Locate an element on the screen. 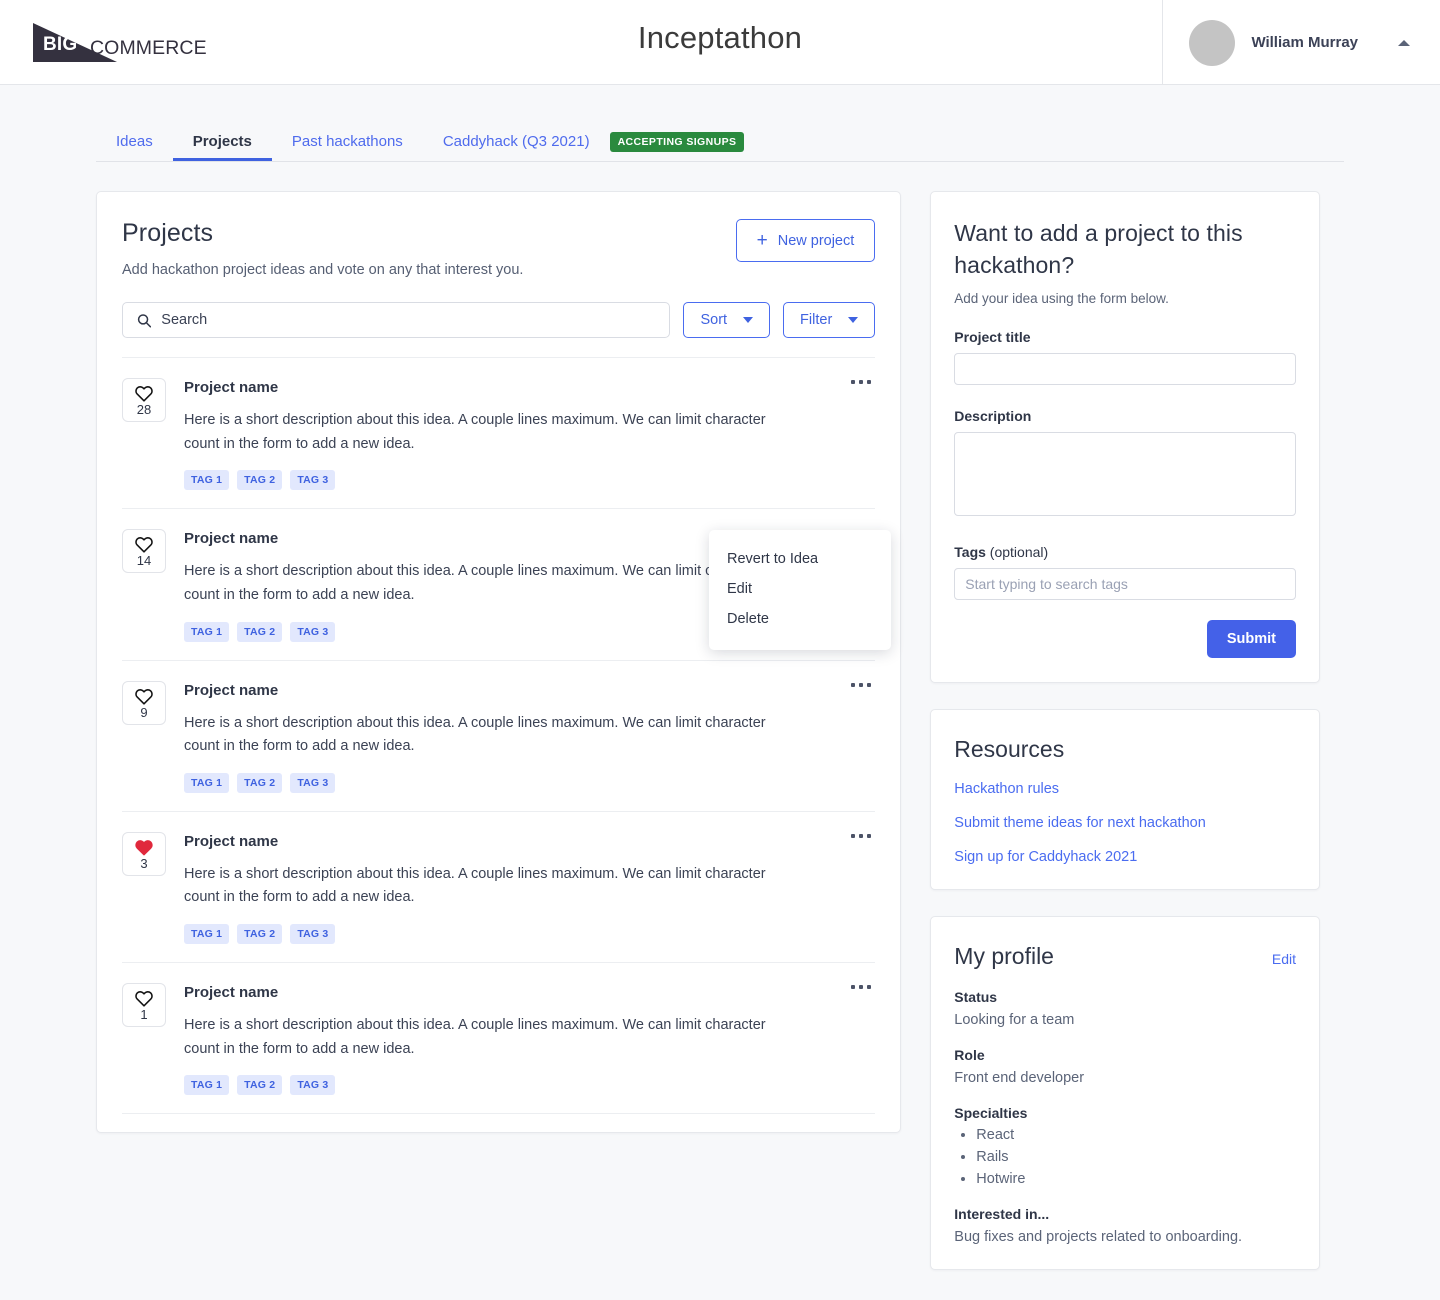  tab-past-hackathons: Past hackathons is located at coordinates (347, 147).